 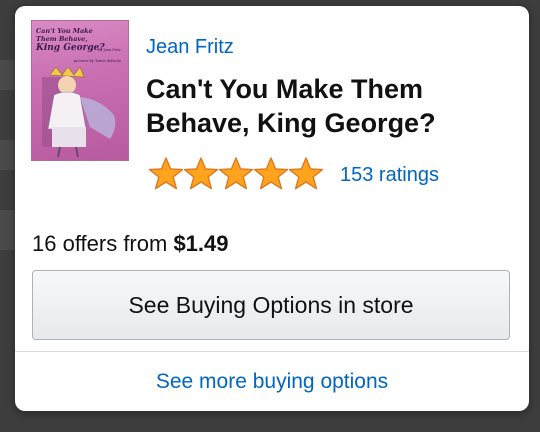 I want to click on author-link: Jean Fritz, so click(x=190, y=47).